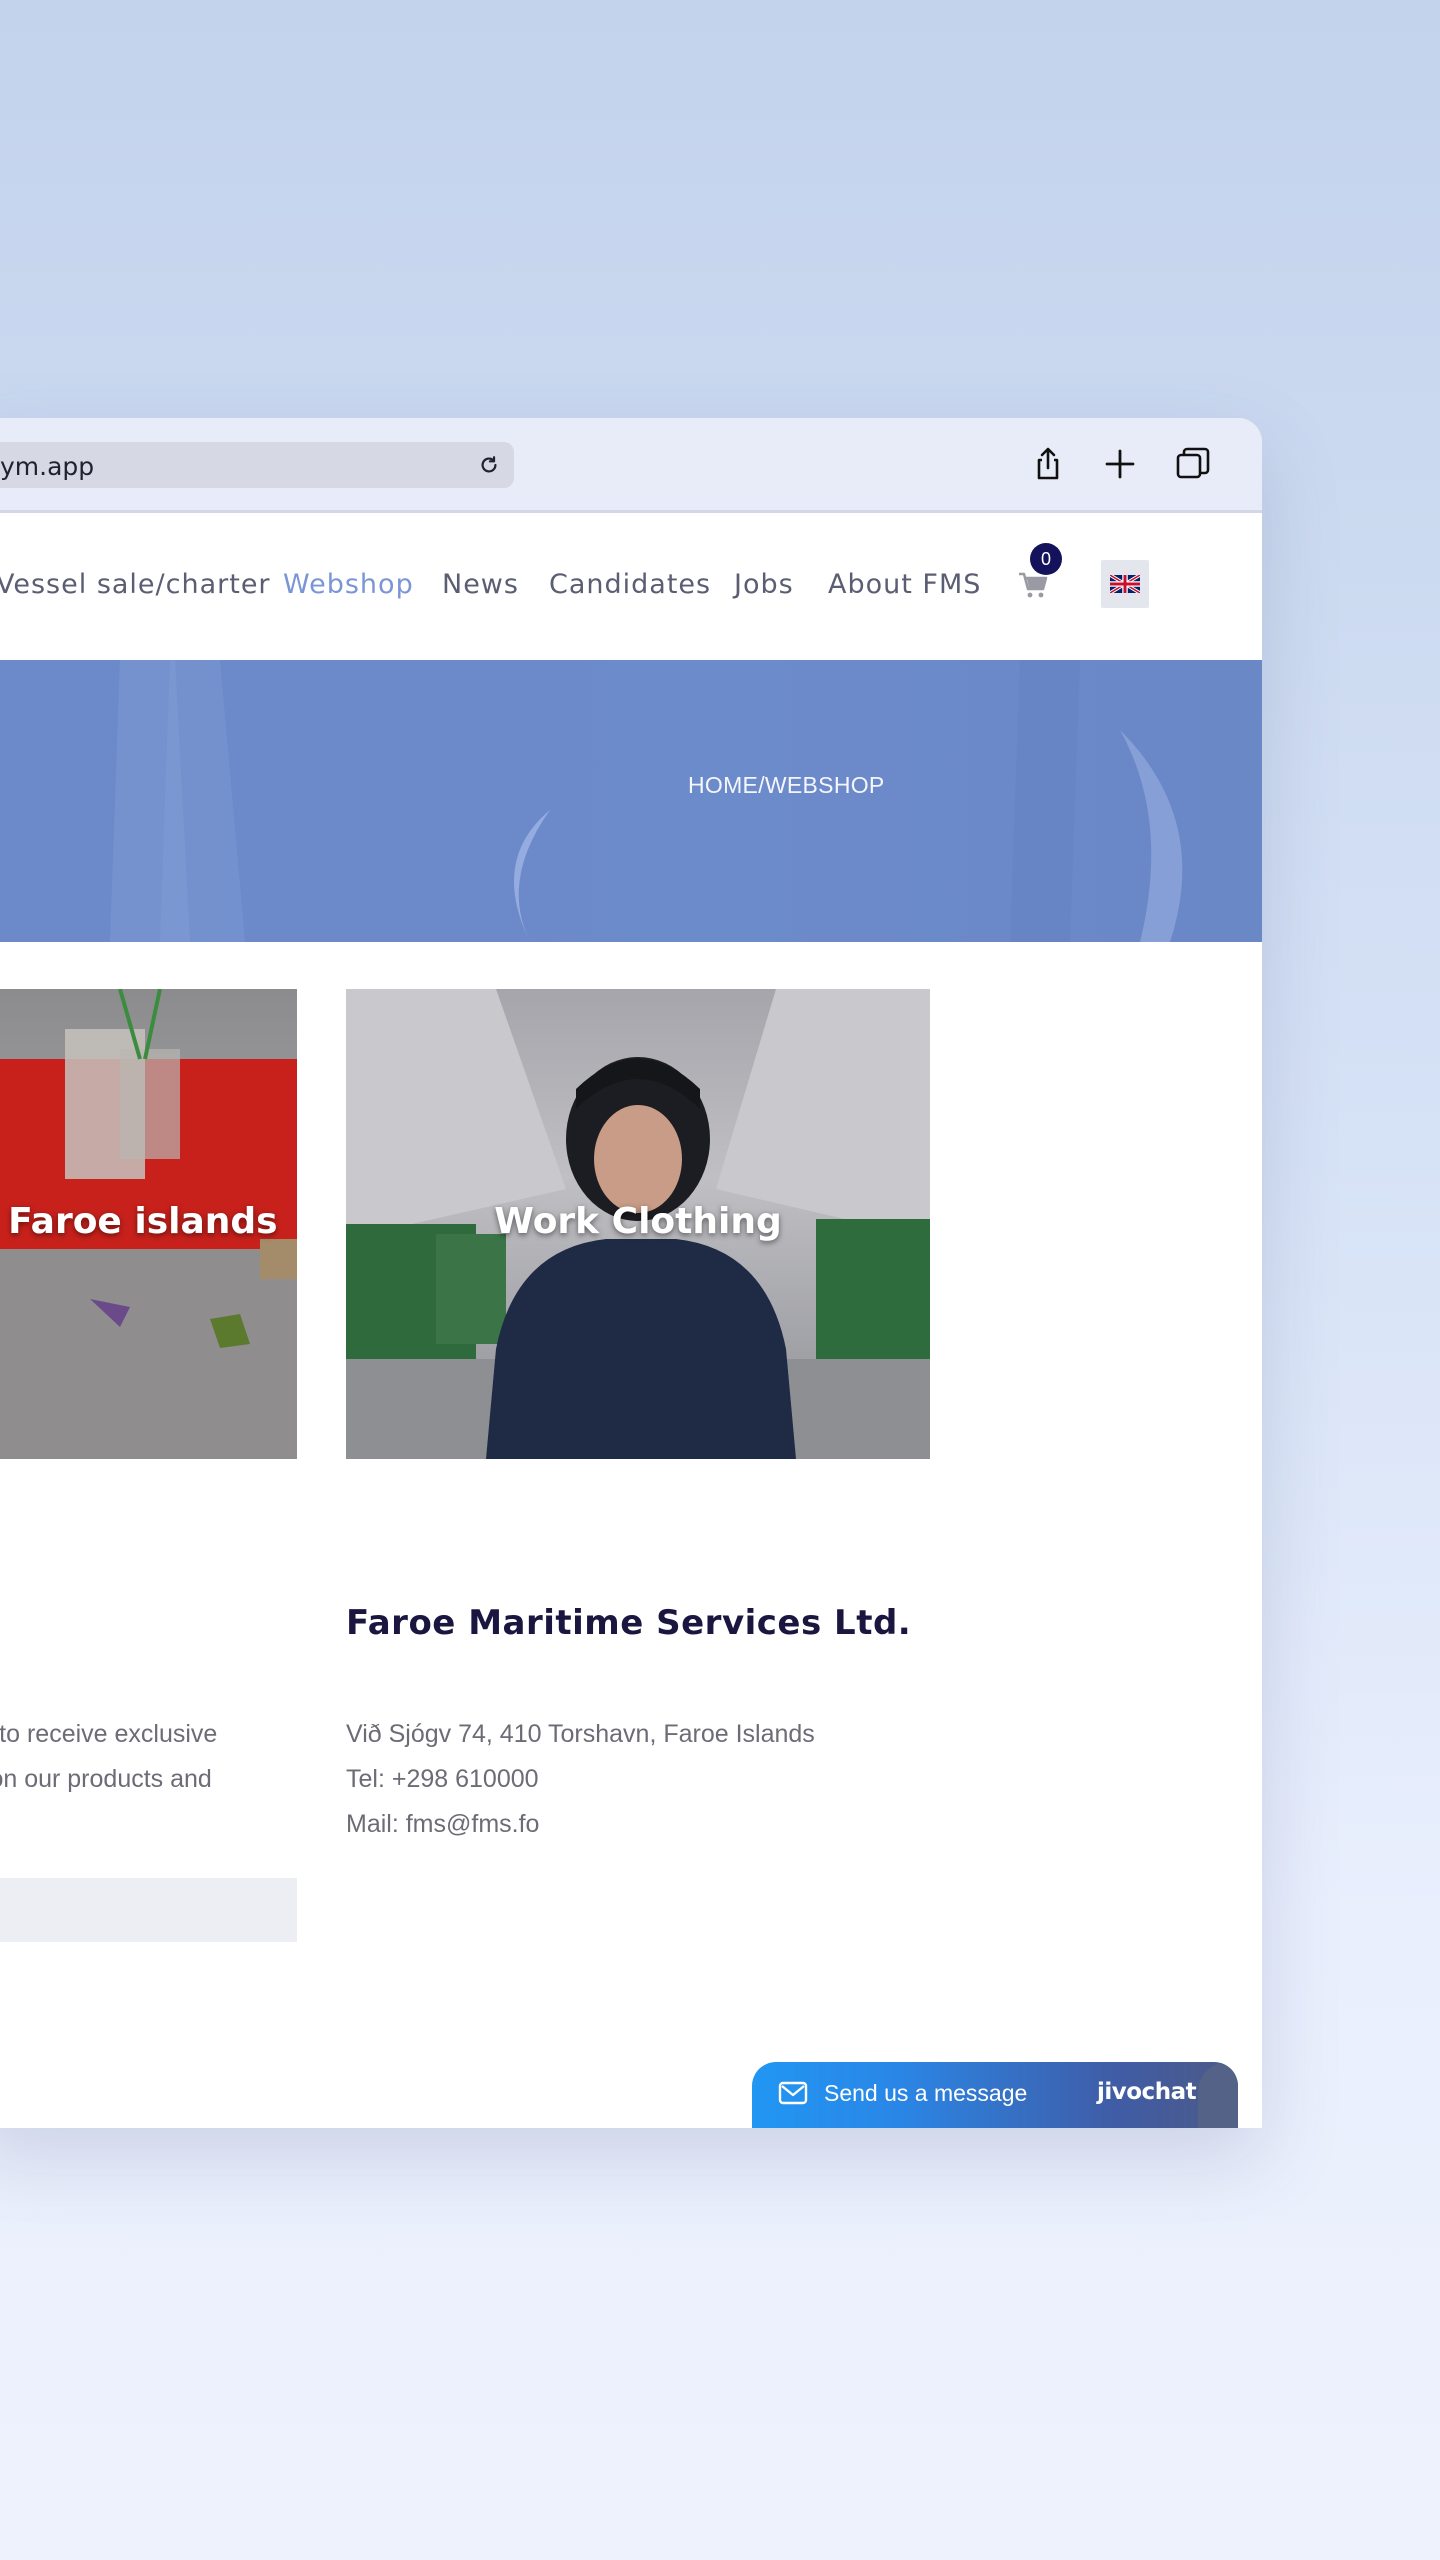 Image resolution: width=1440 pixels, height=2560 pixels. Describe the element at coordinates (629, 1623) in the screenshot. I see `company-name: Faroe Maritime Services Ltd.` at that location.